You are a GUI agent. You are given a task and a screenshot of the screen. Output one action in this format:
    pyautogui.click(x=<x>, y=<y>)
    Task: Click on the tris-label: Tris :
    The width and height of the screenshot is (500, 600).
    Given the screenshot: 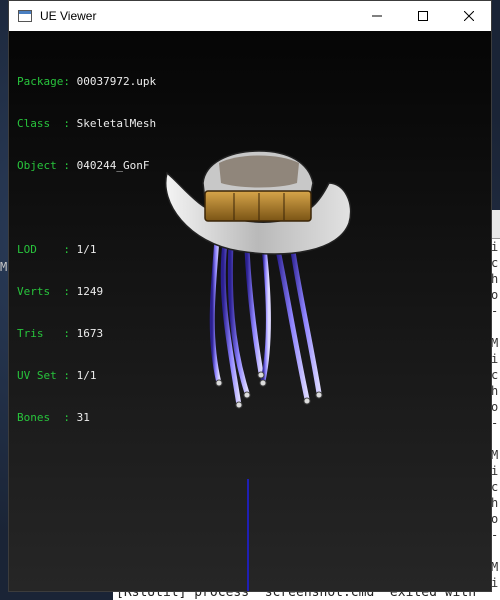 What is the action you would take?
    pyautogui.click(x=47, y=333)
    